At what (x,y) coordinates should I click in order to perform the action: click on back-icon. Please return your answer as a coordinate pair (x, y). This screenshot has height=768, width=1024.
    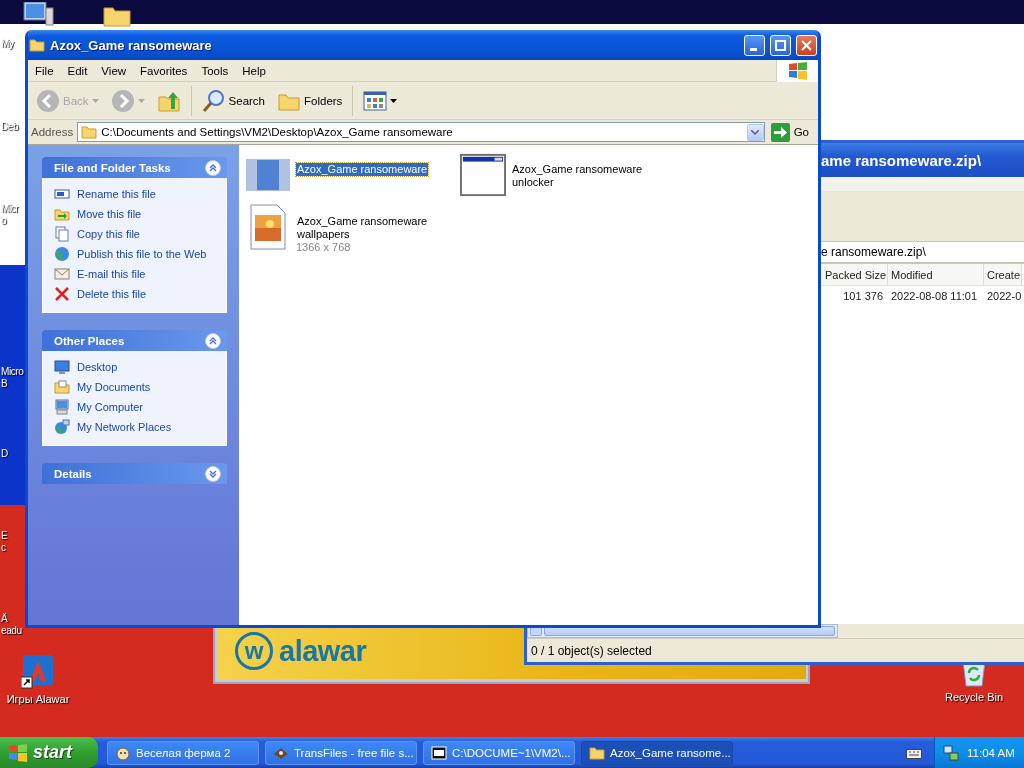
    Looking at the image, I should click on (48, 100).